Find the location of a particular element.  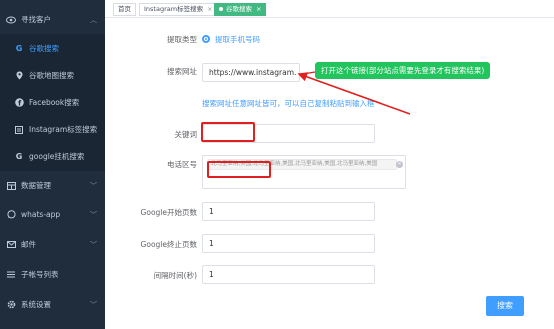

sidebar-item-label: google挂机搜索 is located at coordinates (57, 156).